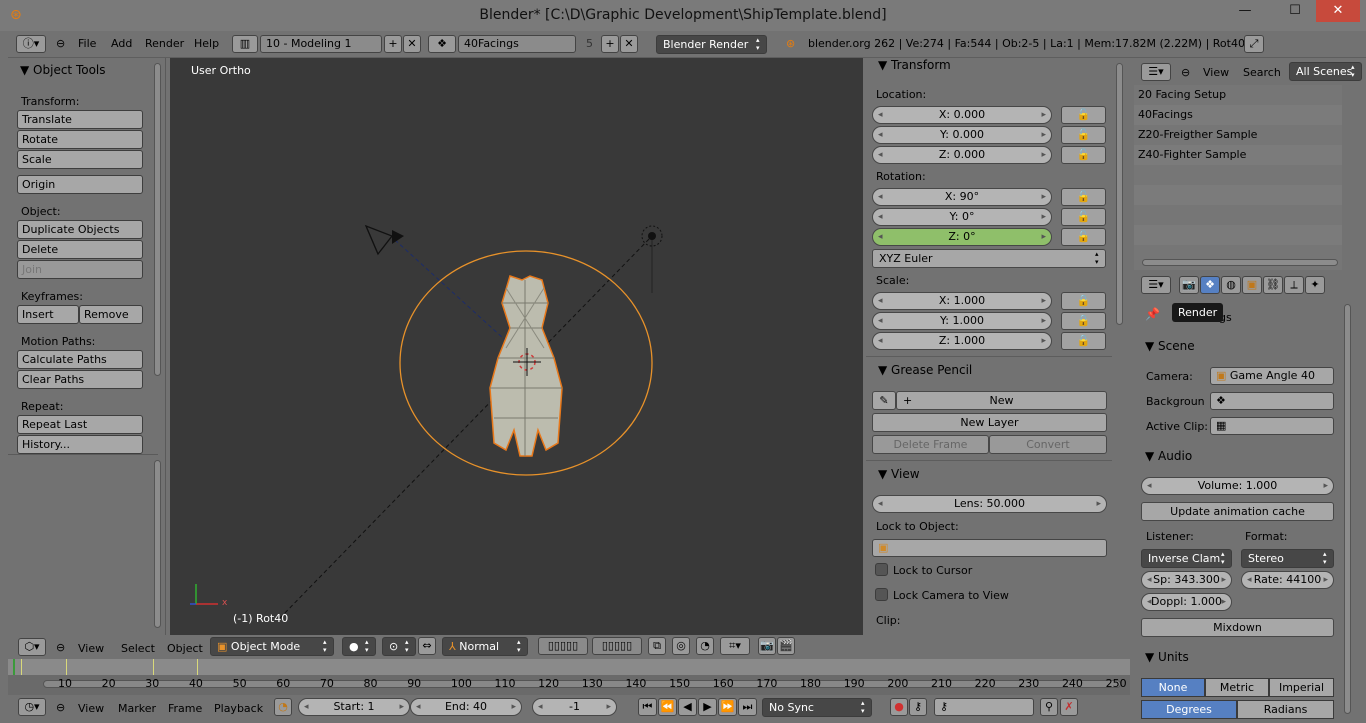 The width and height of the screenshot is (1366, 723). Describe the element at coordinates (989, 548) in the screenshot. I see `lock-object-field: ▣` at that location.